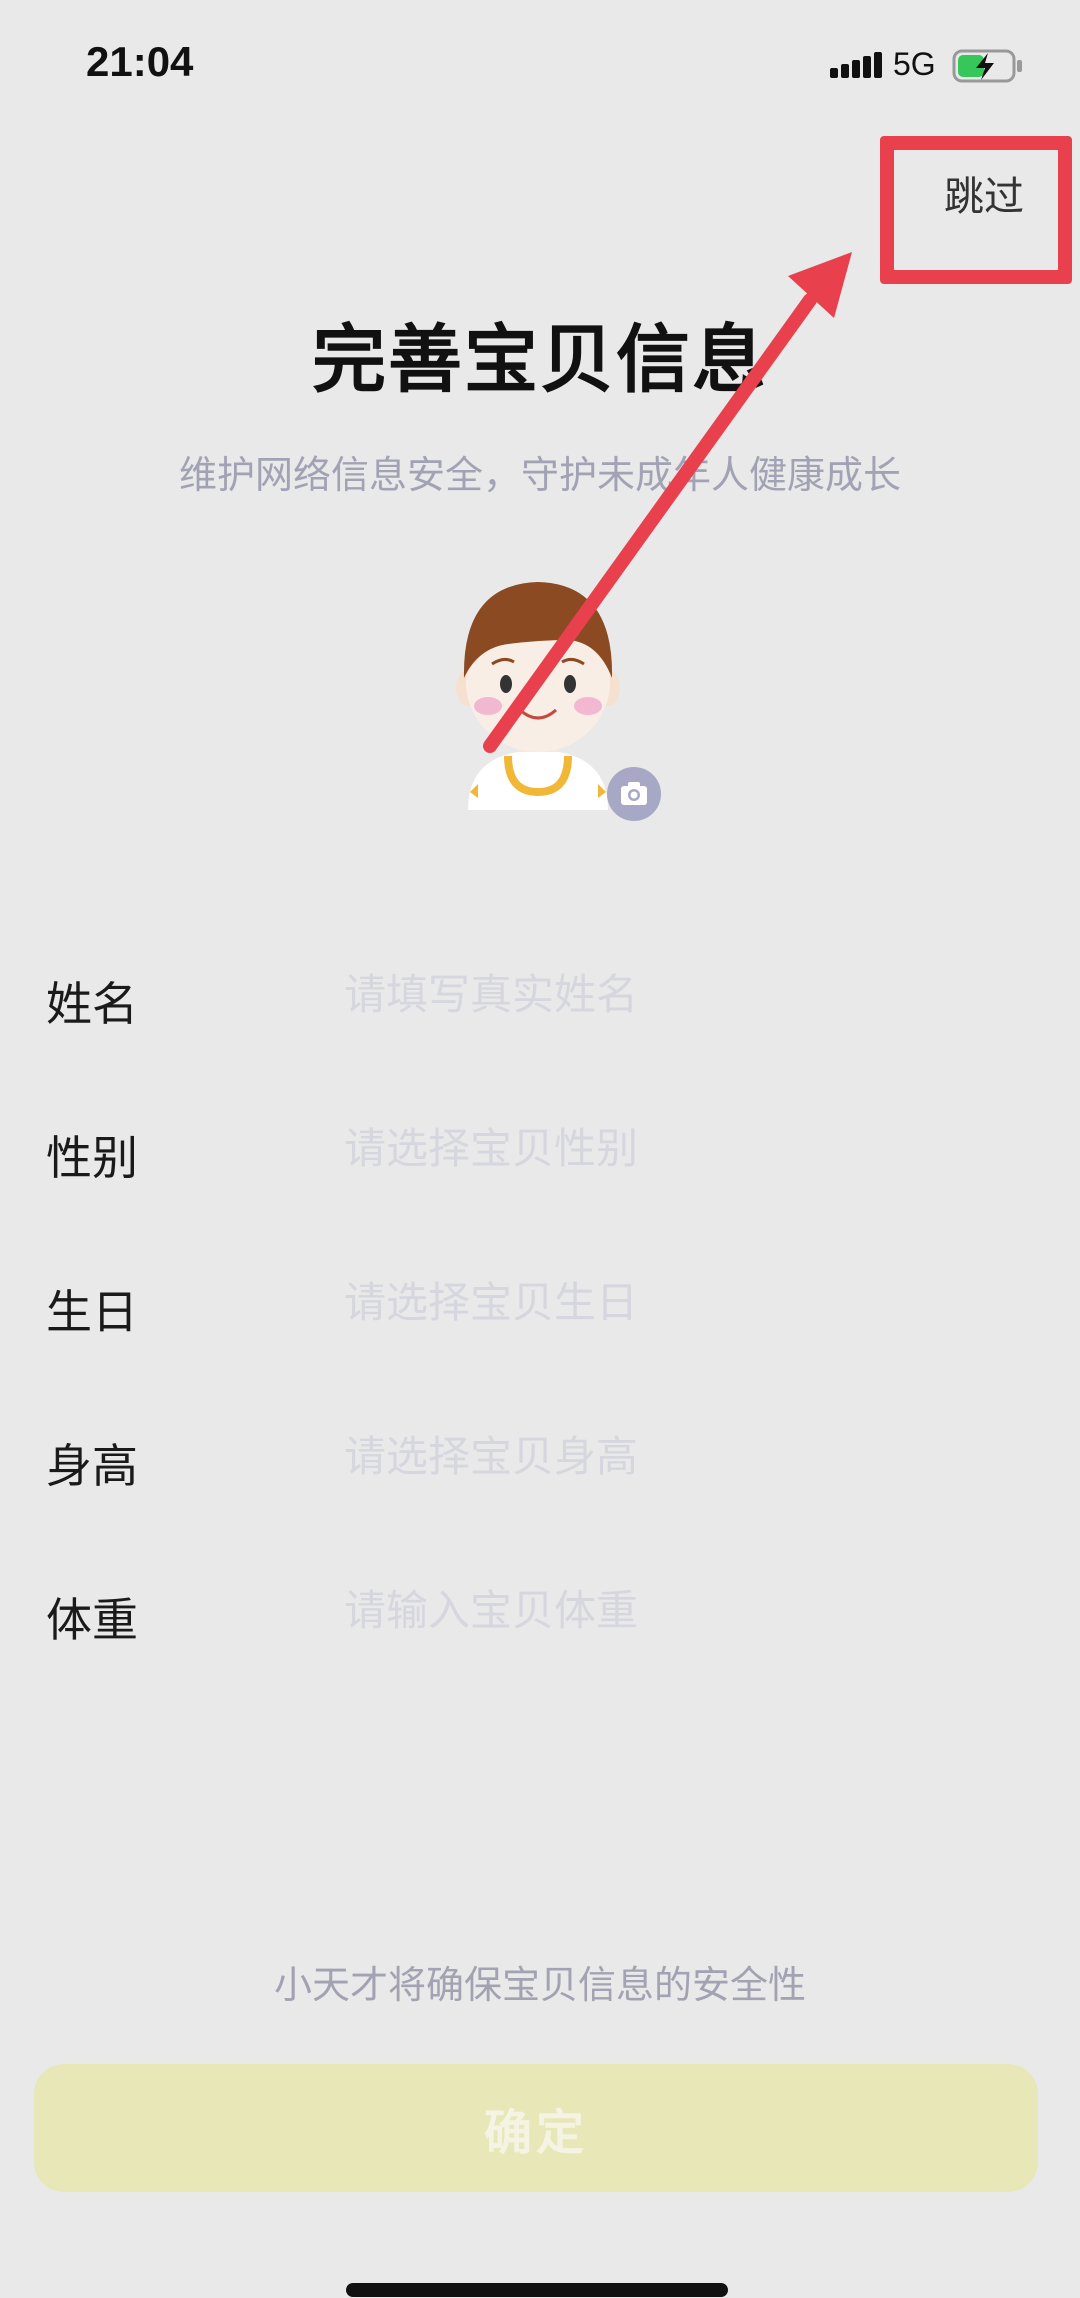 The height and width of the screenshot is (2298, 1080). What do you see at coordinates (856, 65) in the screenshot?
I see `signal-bars-icon` at bounding box center [856, 65].